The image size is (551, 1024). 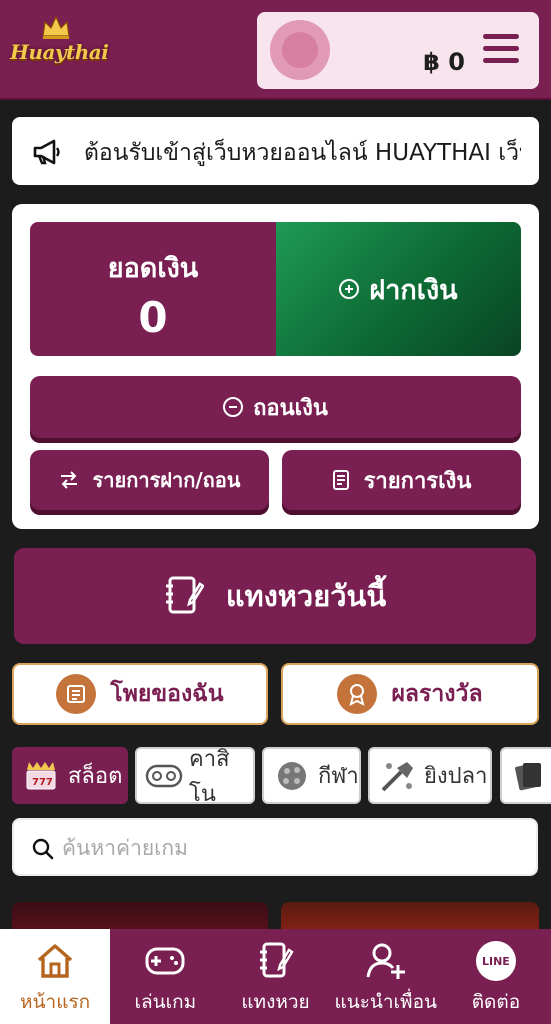 What do you see at coordinates (55, 1002) in the screenshot?
I see `nav-label: หน้าแรก` at bounding box center [55, 1002].